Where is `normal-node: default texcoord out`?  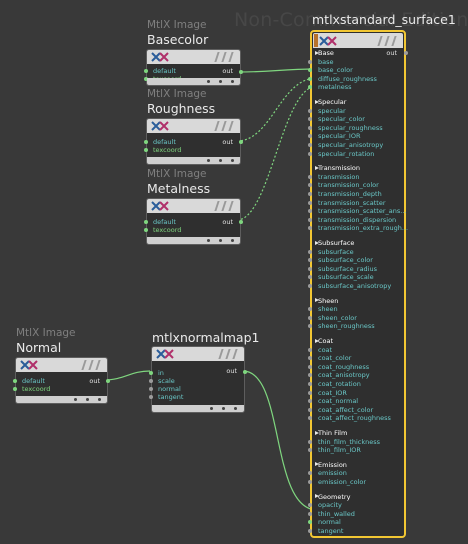
normal-node: default texcoord out is located at coordinates (61, 380).